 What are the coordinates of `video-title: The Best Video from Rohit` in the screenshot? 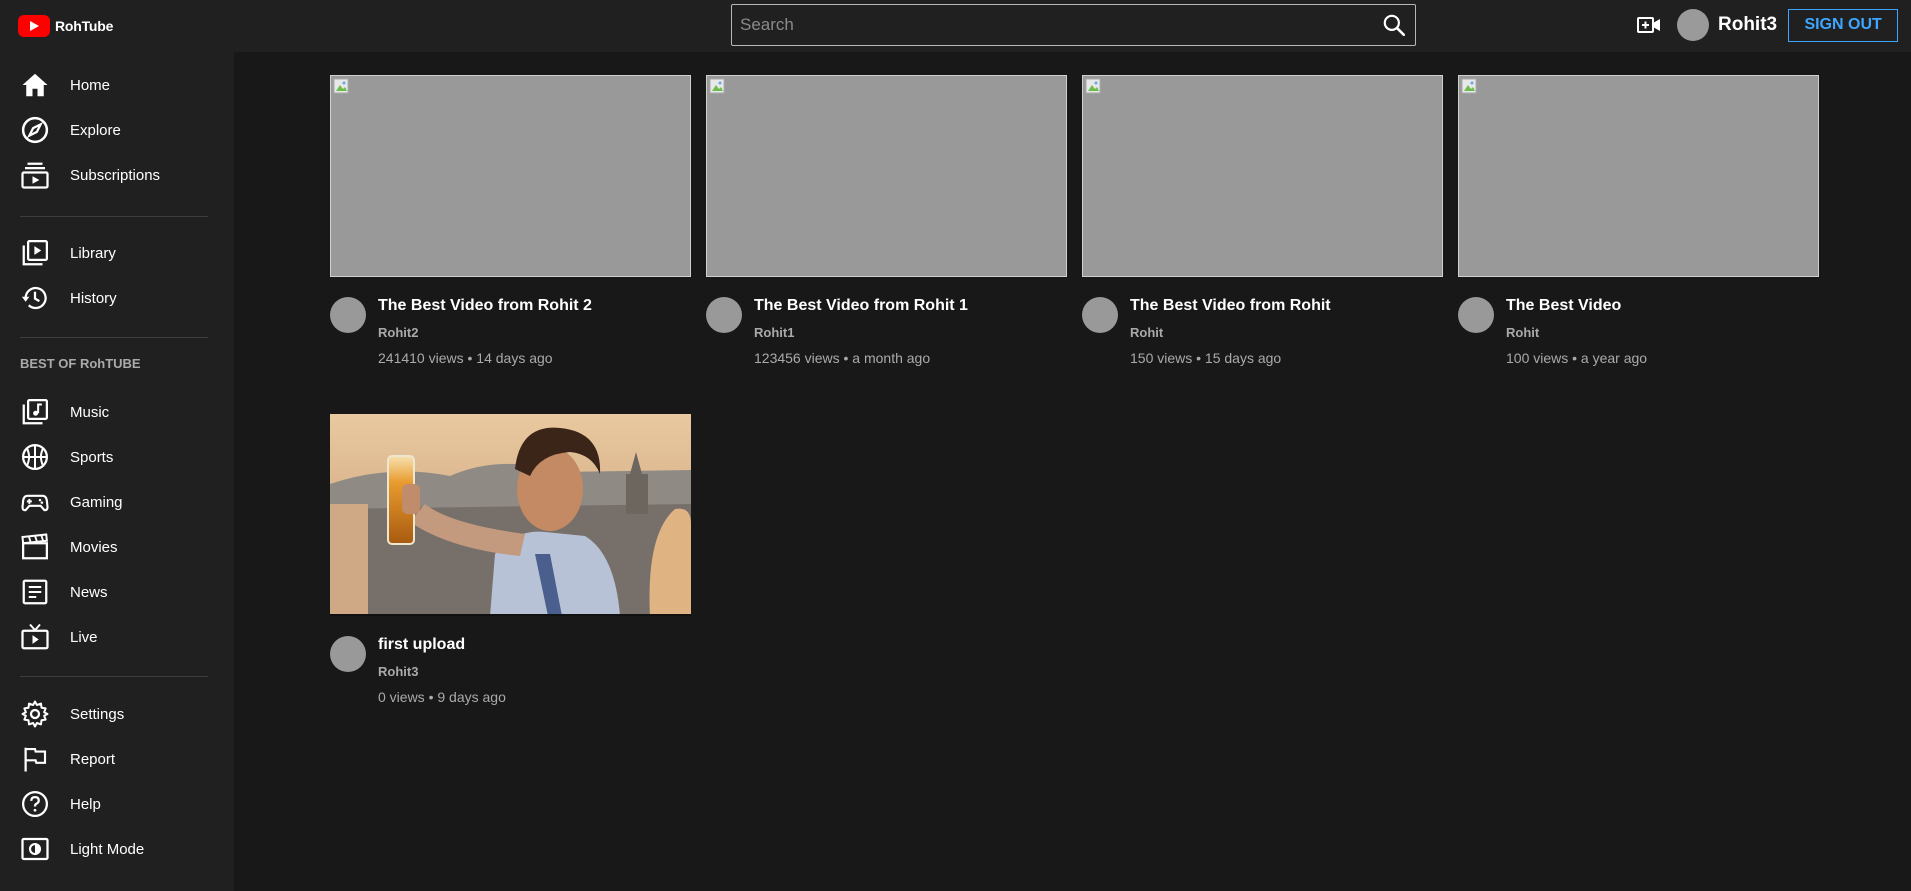 It's located at (1230, 306).